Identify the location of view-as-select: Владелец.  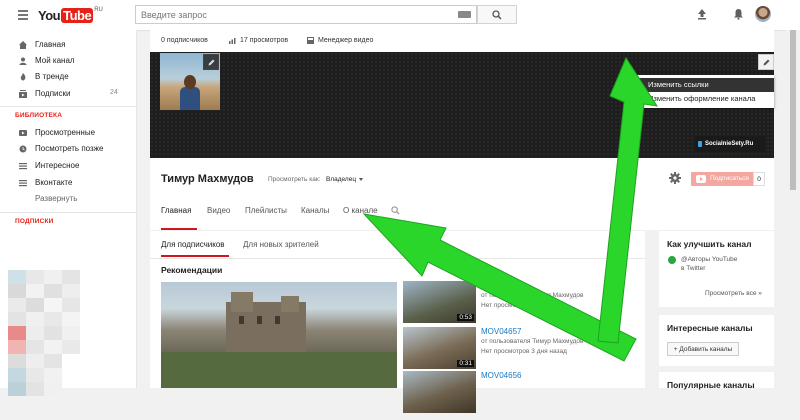
(344, 179).